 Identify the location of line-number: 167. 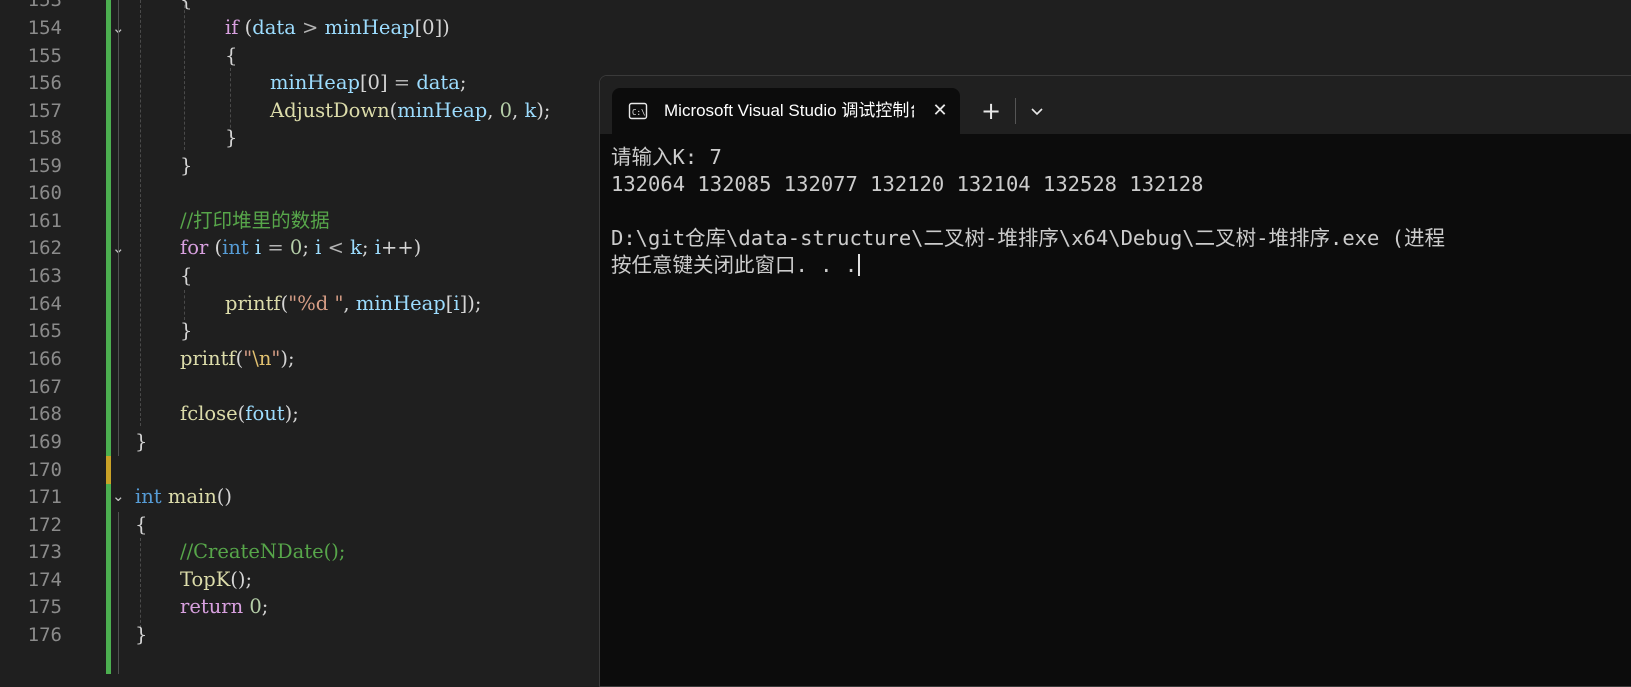
(44, 387).